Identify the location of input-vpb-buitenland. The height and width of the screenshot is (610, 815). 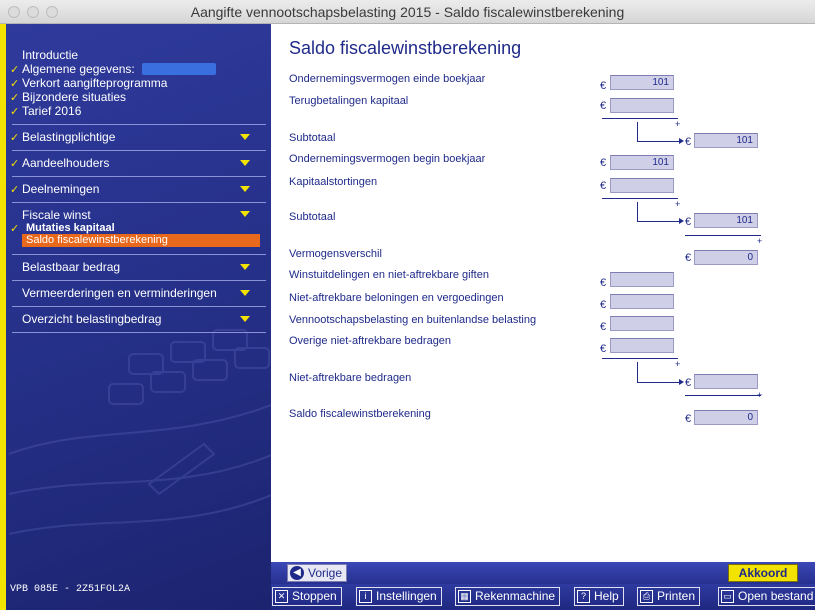
(642, 323).